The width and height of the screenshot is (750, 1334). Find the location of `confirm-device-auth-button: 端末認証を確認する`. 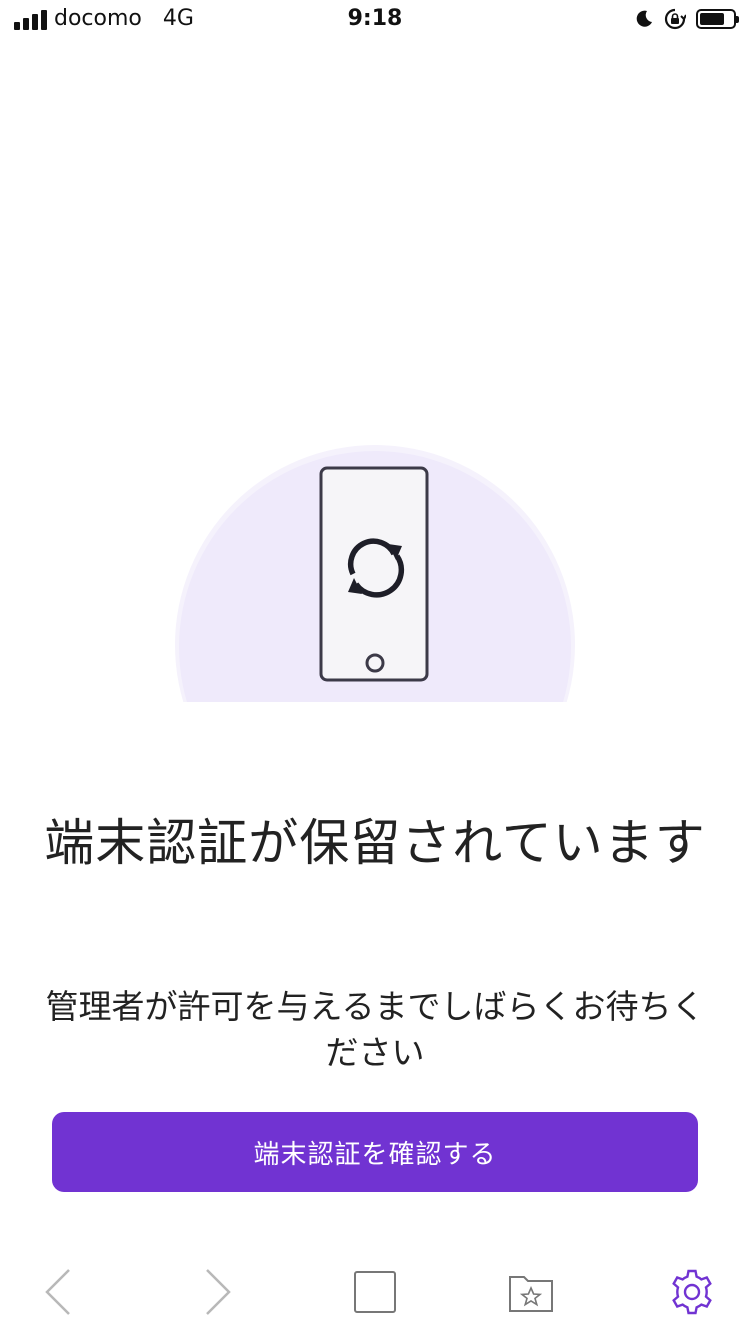

confirm-device-auth-button: 端末認証を確認する is located at coordinates (375, 1152).